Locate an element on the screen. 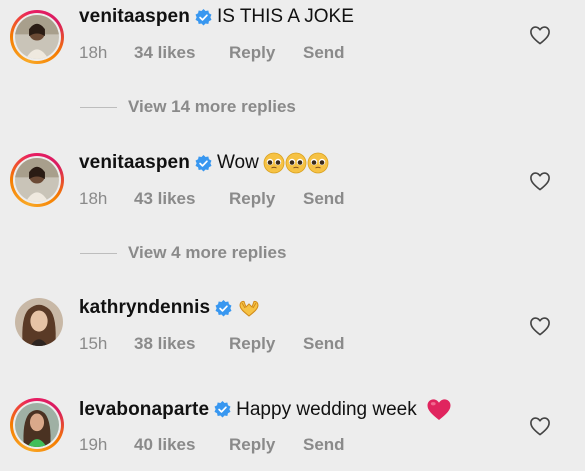 The height and width of the screenshot is (471, 585). comment-timestamp: 19h is located at coordinates (93, 444).